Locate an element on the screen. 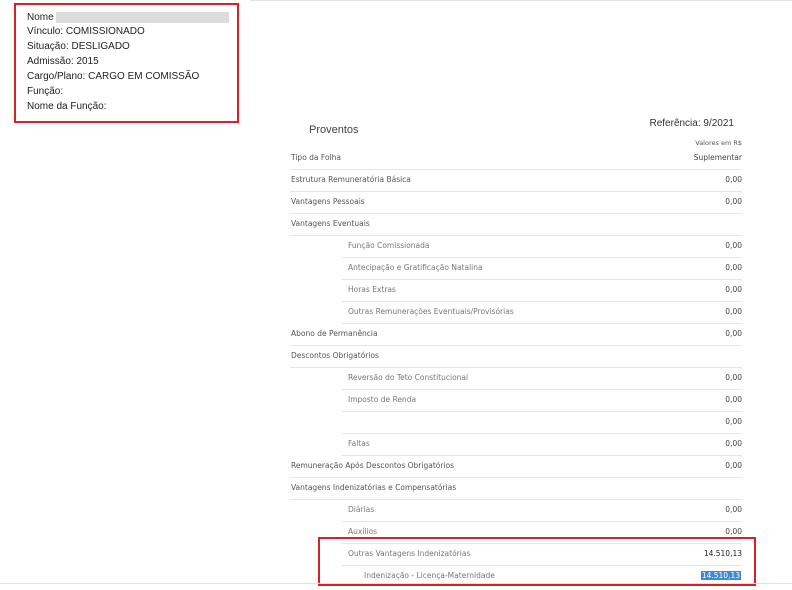 The width and height of the screenshot is (792, 590). row-label: Função Comissionada is located at coordinates (389, 245).